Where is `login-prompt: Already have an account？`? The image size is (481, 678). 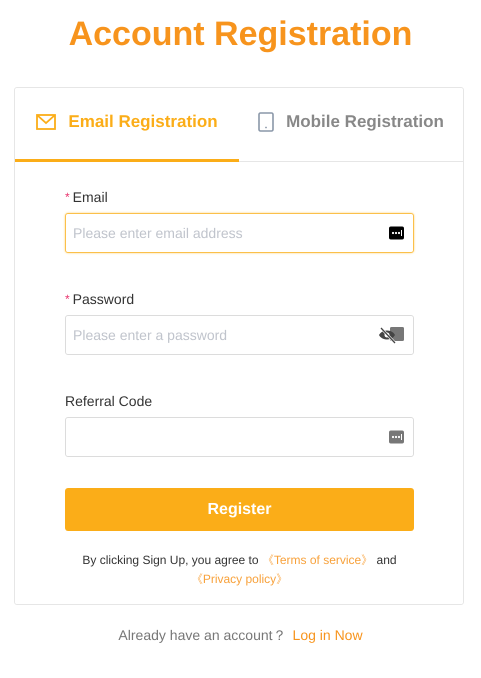 login-prompt: Already have an account？ is located at coordinates (202, 635).